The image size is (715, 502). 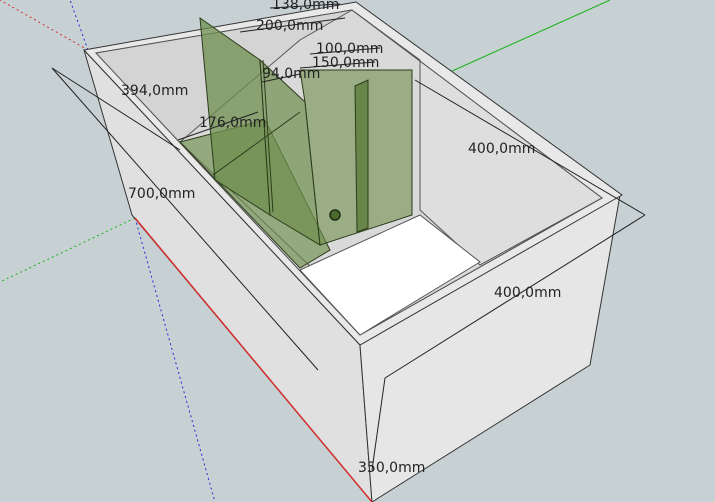 What do you see at coordinates (527, 293) in the screenshot?
I see `dimension-label-400-side: 400,0mm` at bounding box center [527, 293].